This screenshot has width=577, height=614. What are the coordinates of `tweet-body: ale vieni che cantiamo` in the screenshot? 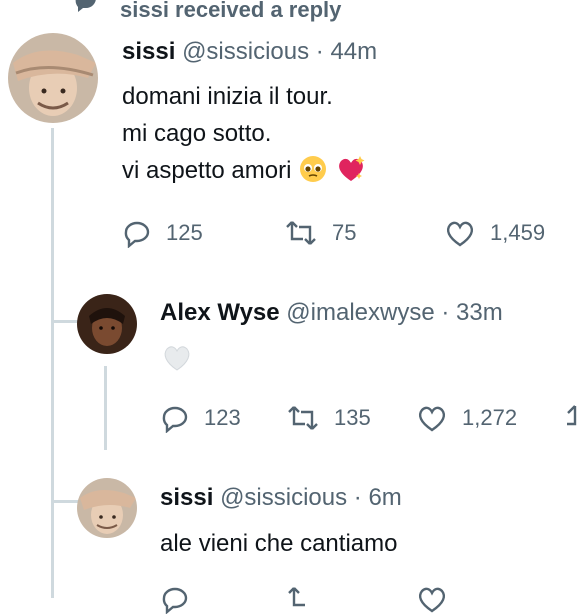 It's located at (279, 543).